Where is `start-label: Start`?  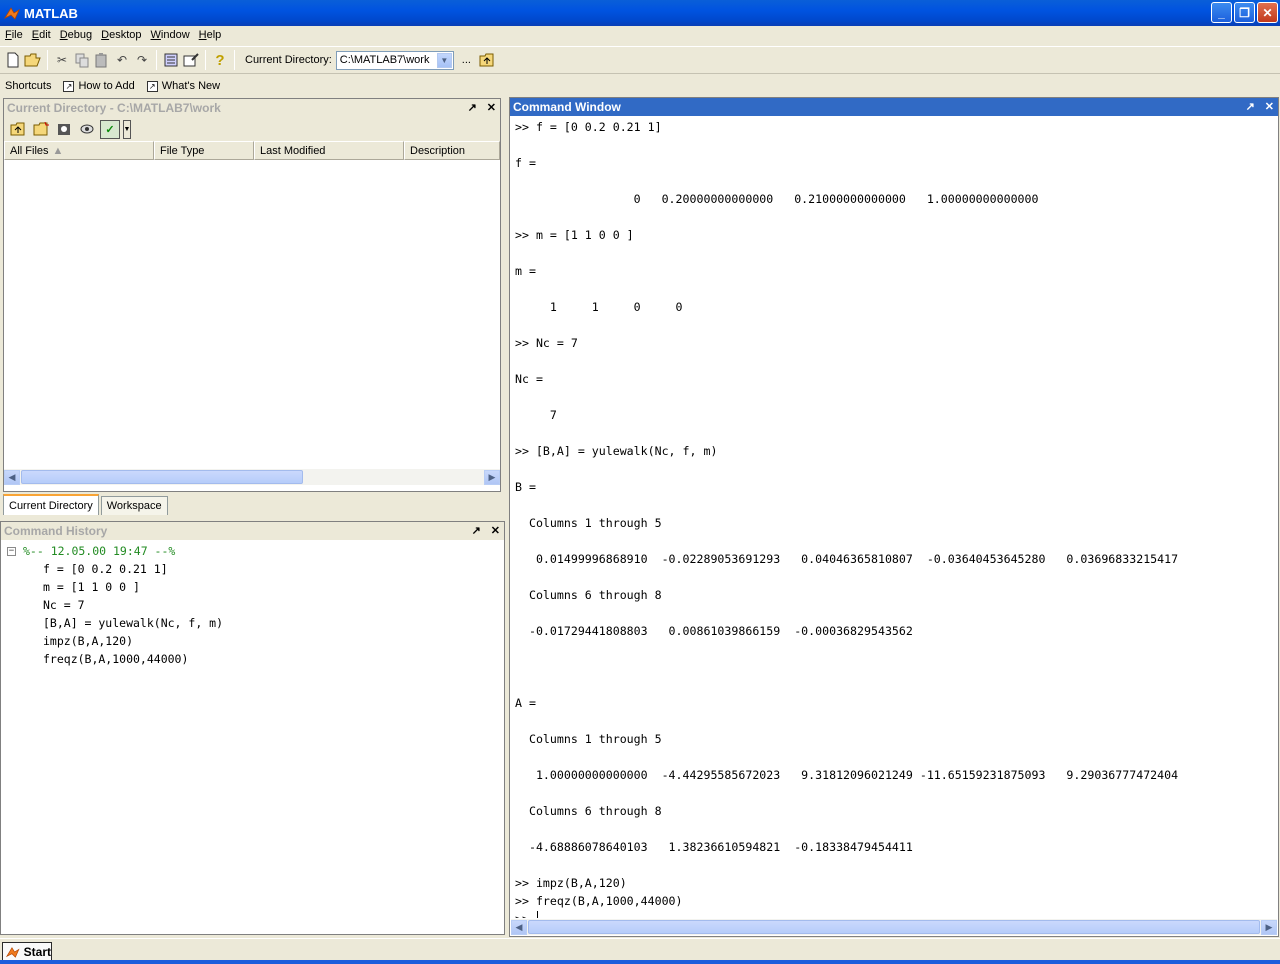
start-label: Start is located at coordinates (37, 951).